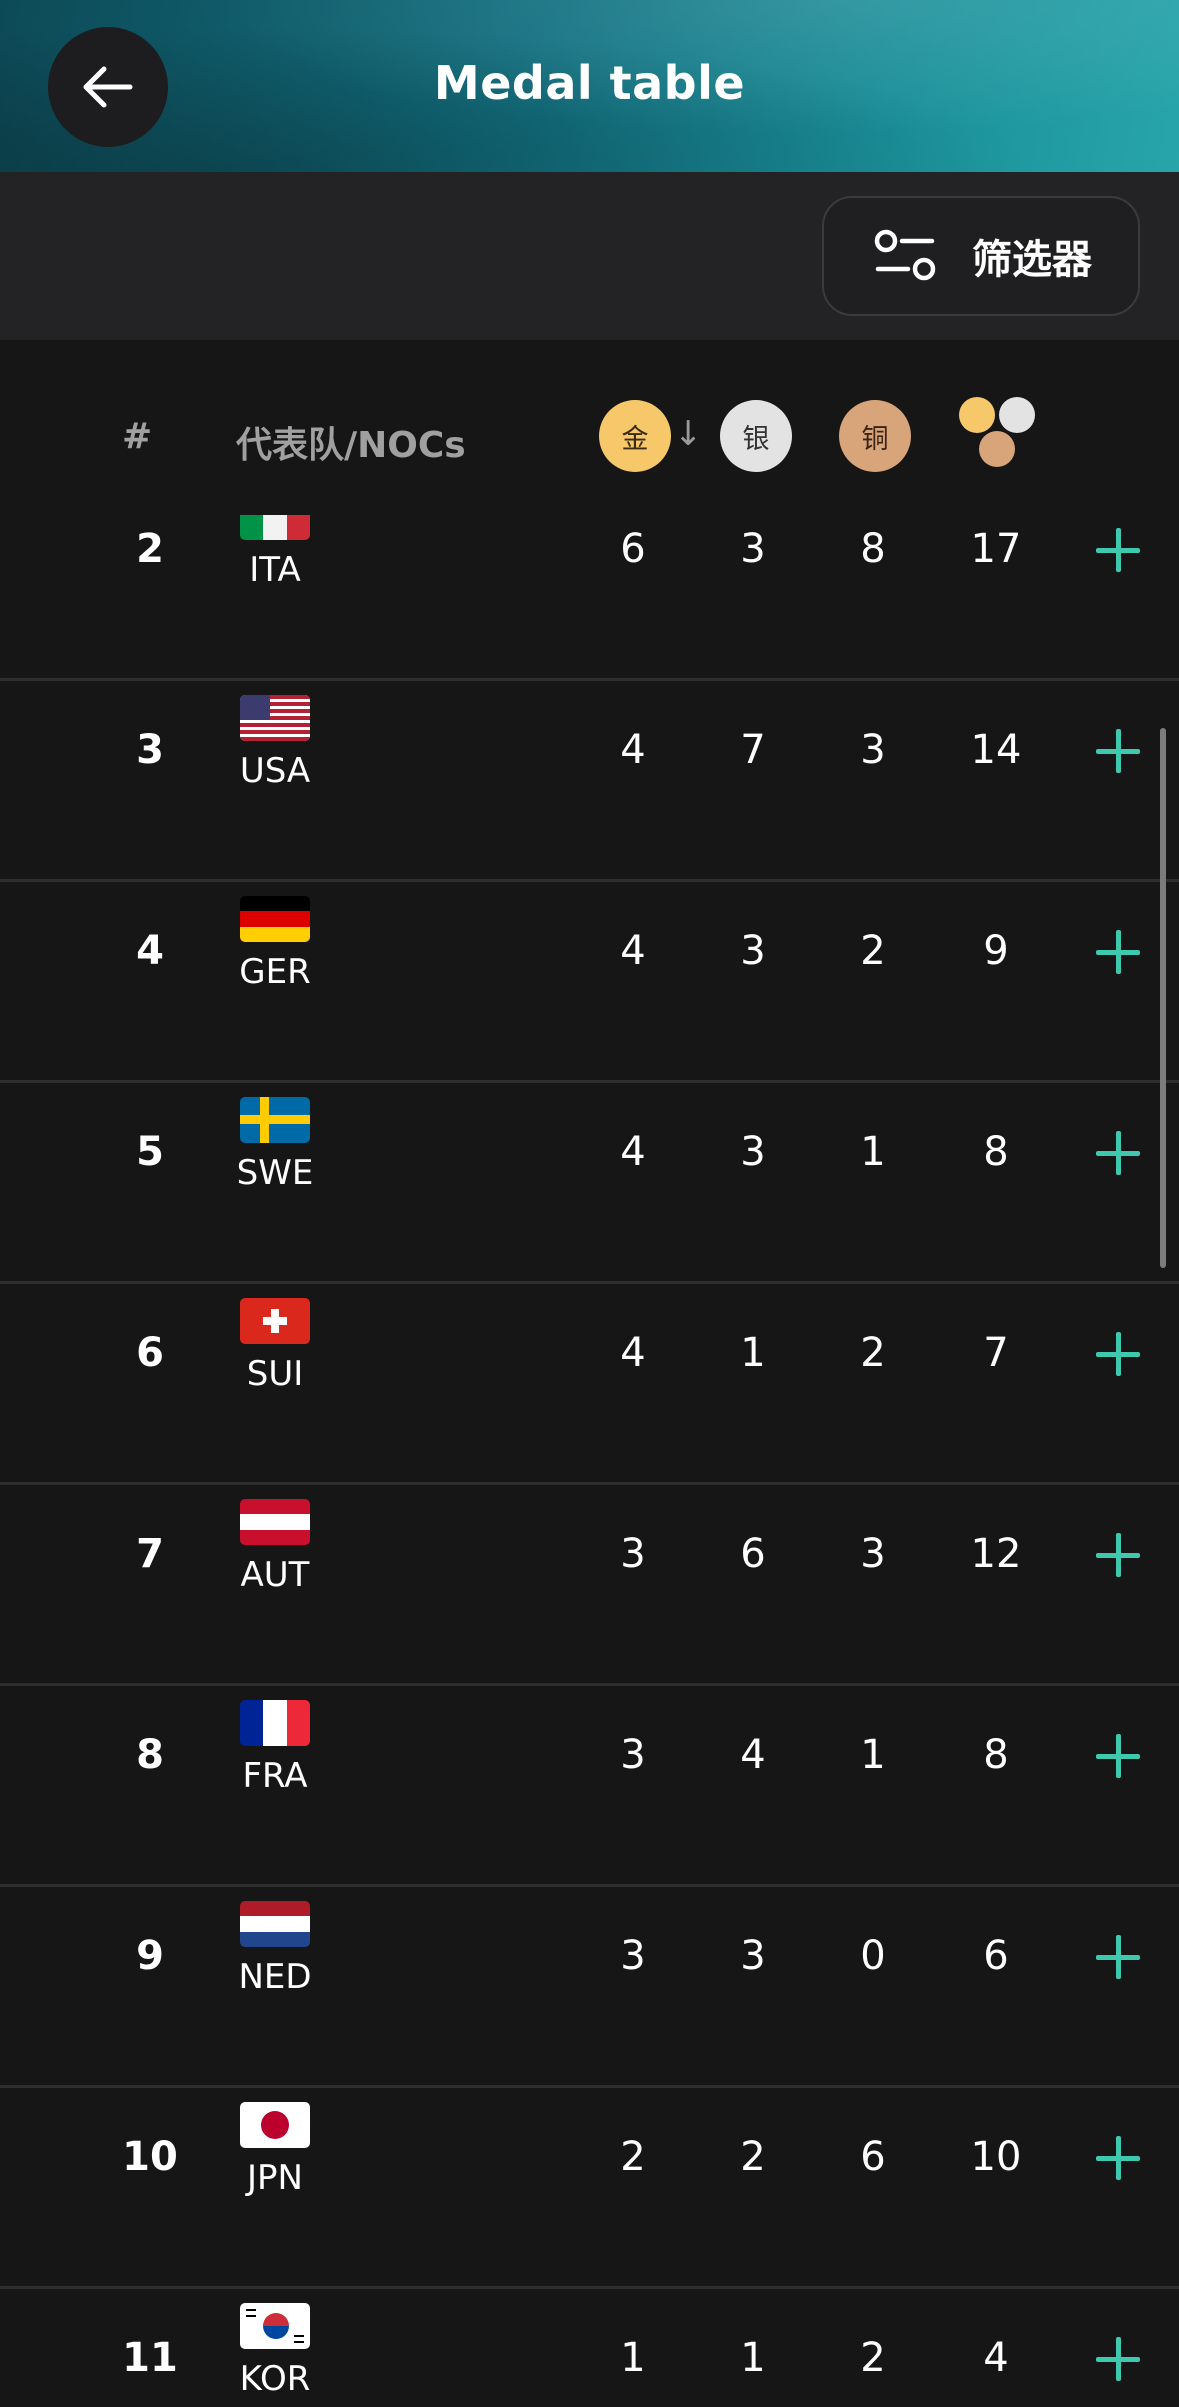  Describe the element at coordinates (589, 1183) in the screenshot. I see `table-row: 5 SWE 4 3 1 8` at that location.